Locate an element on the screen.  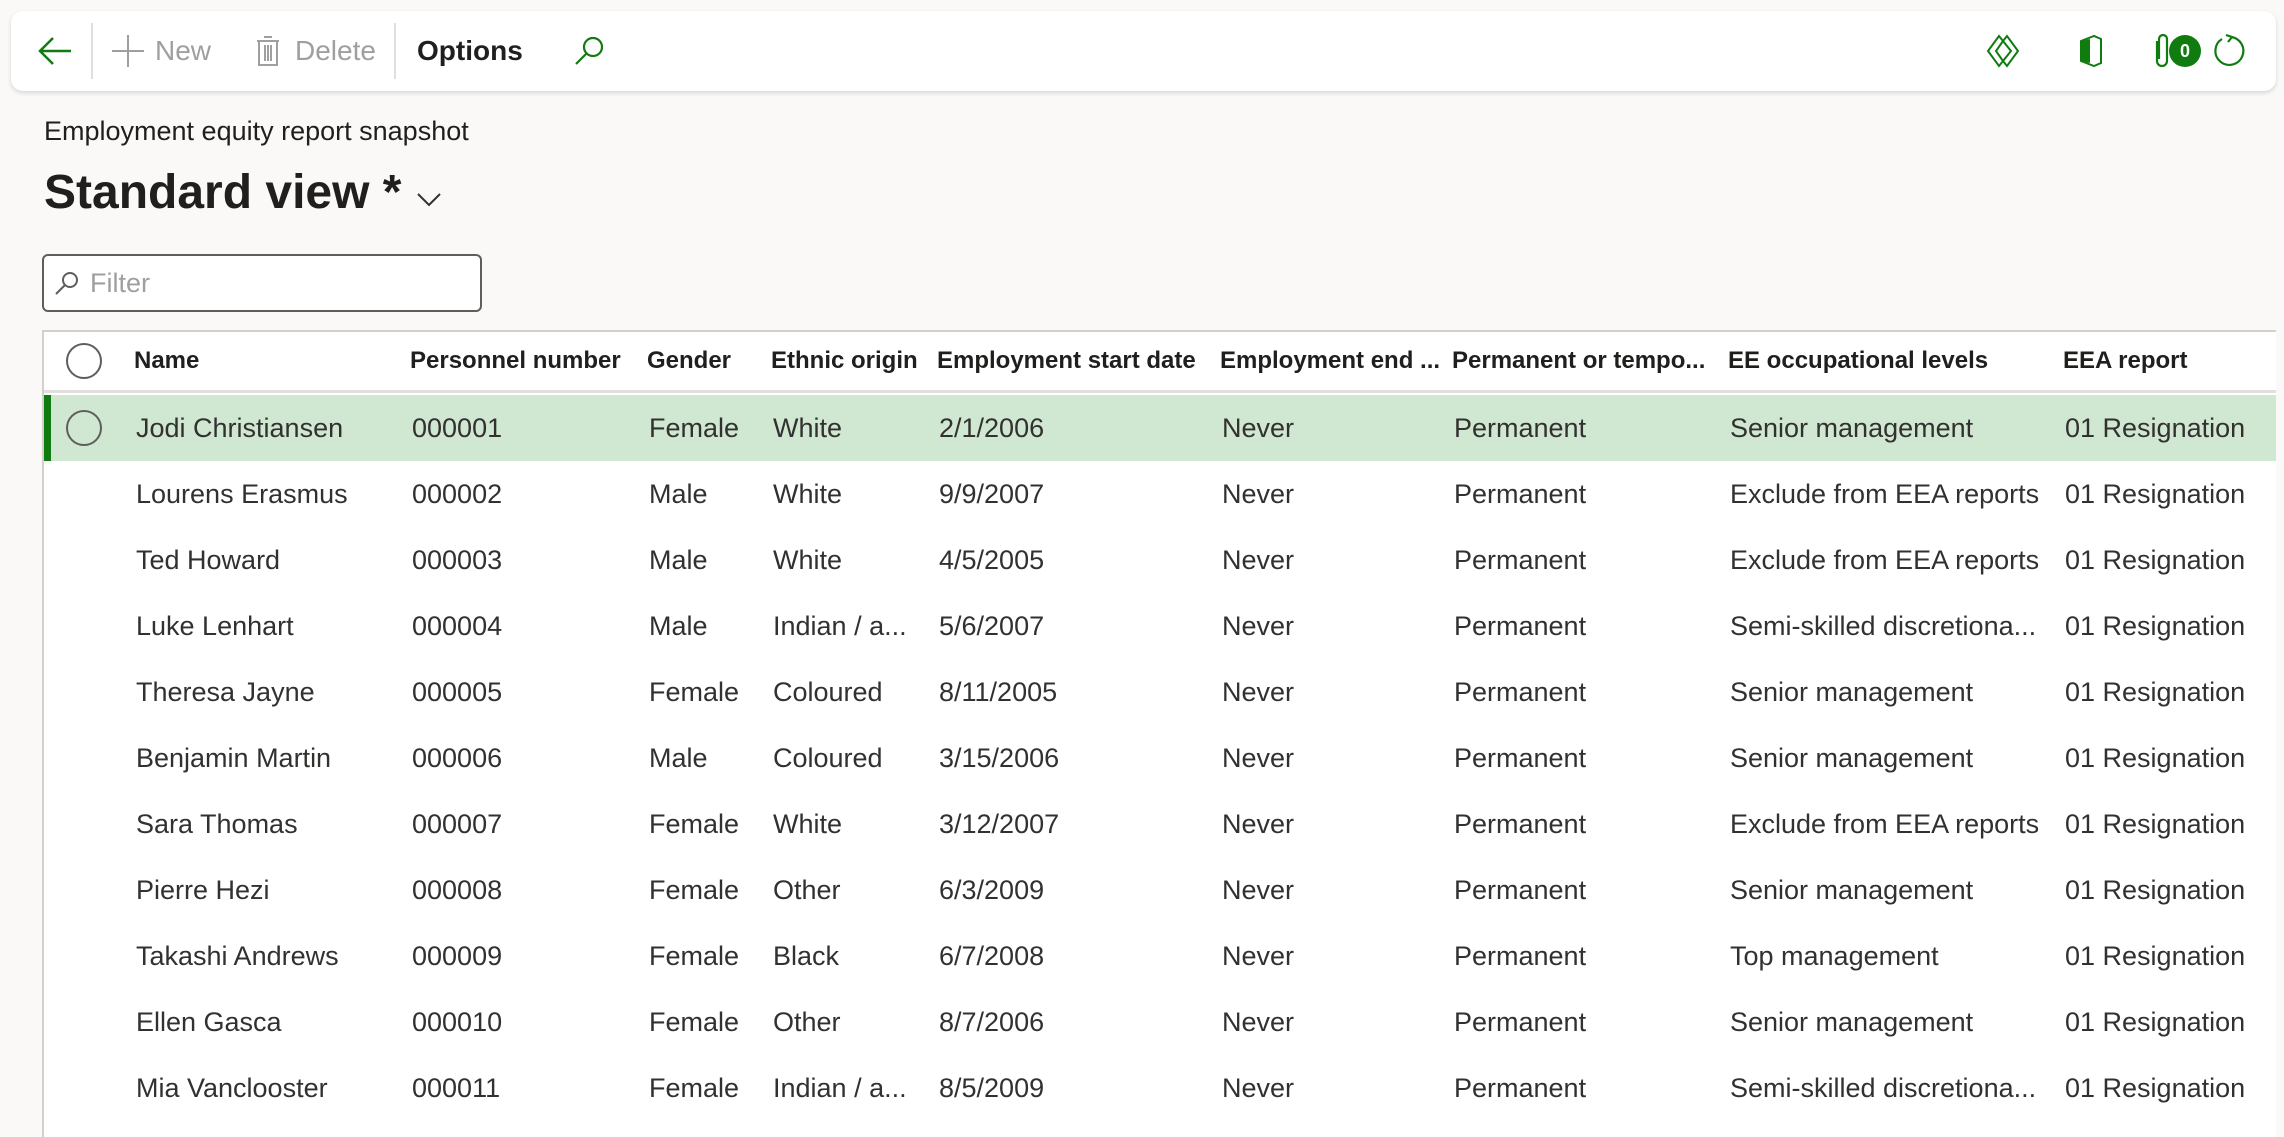
filter-box is located at coordinates (262, 283).